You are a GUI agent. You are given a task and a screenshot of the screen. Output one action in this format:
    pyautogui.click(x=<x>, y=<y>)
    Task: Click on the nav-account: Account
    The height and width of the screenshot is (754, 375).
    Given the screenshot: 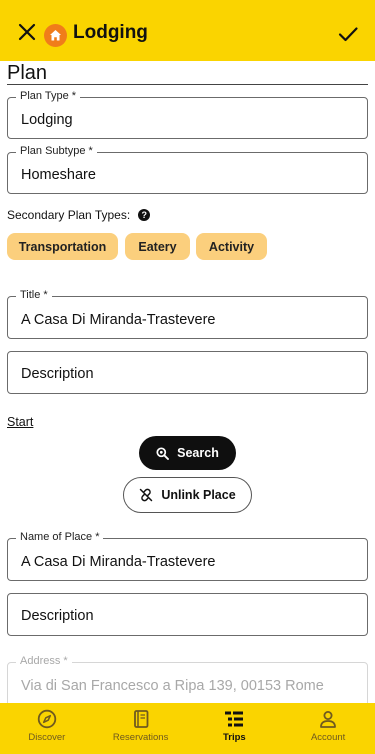 What is the action you would take?
    pyautogui.click(x=328, y=728)
    